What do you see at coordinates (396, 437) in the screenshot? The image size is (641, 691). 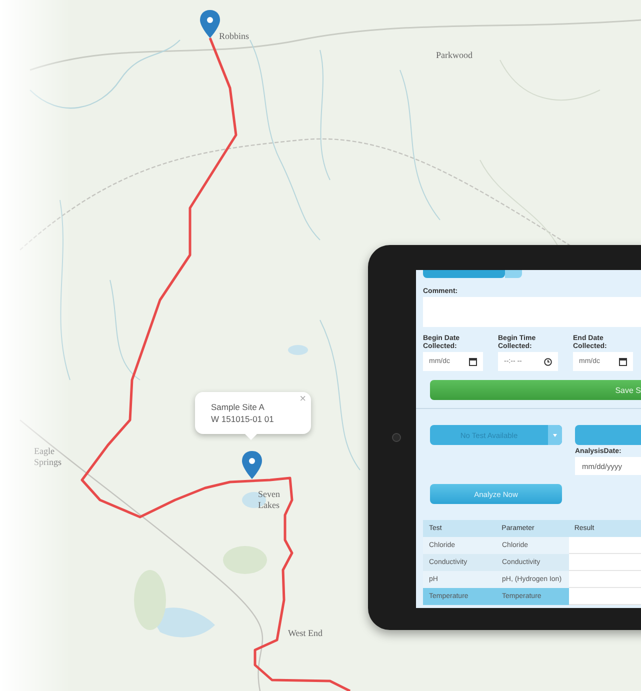 I see `home-button` at bounding box center [396, 437].